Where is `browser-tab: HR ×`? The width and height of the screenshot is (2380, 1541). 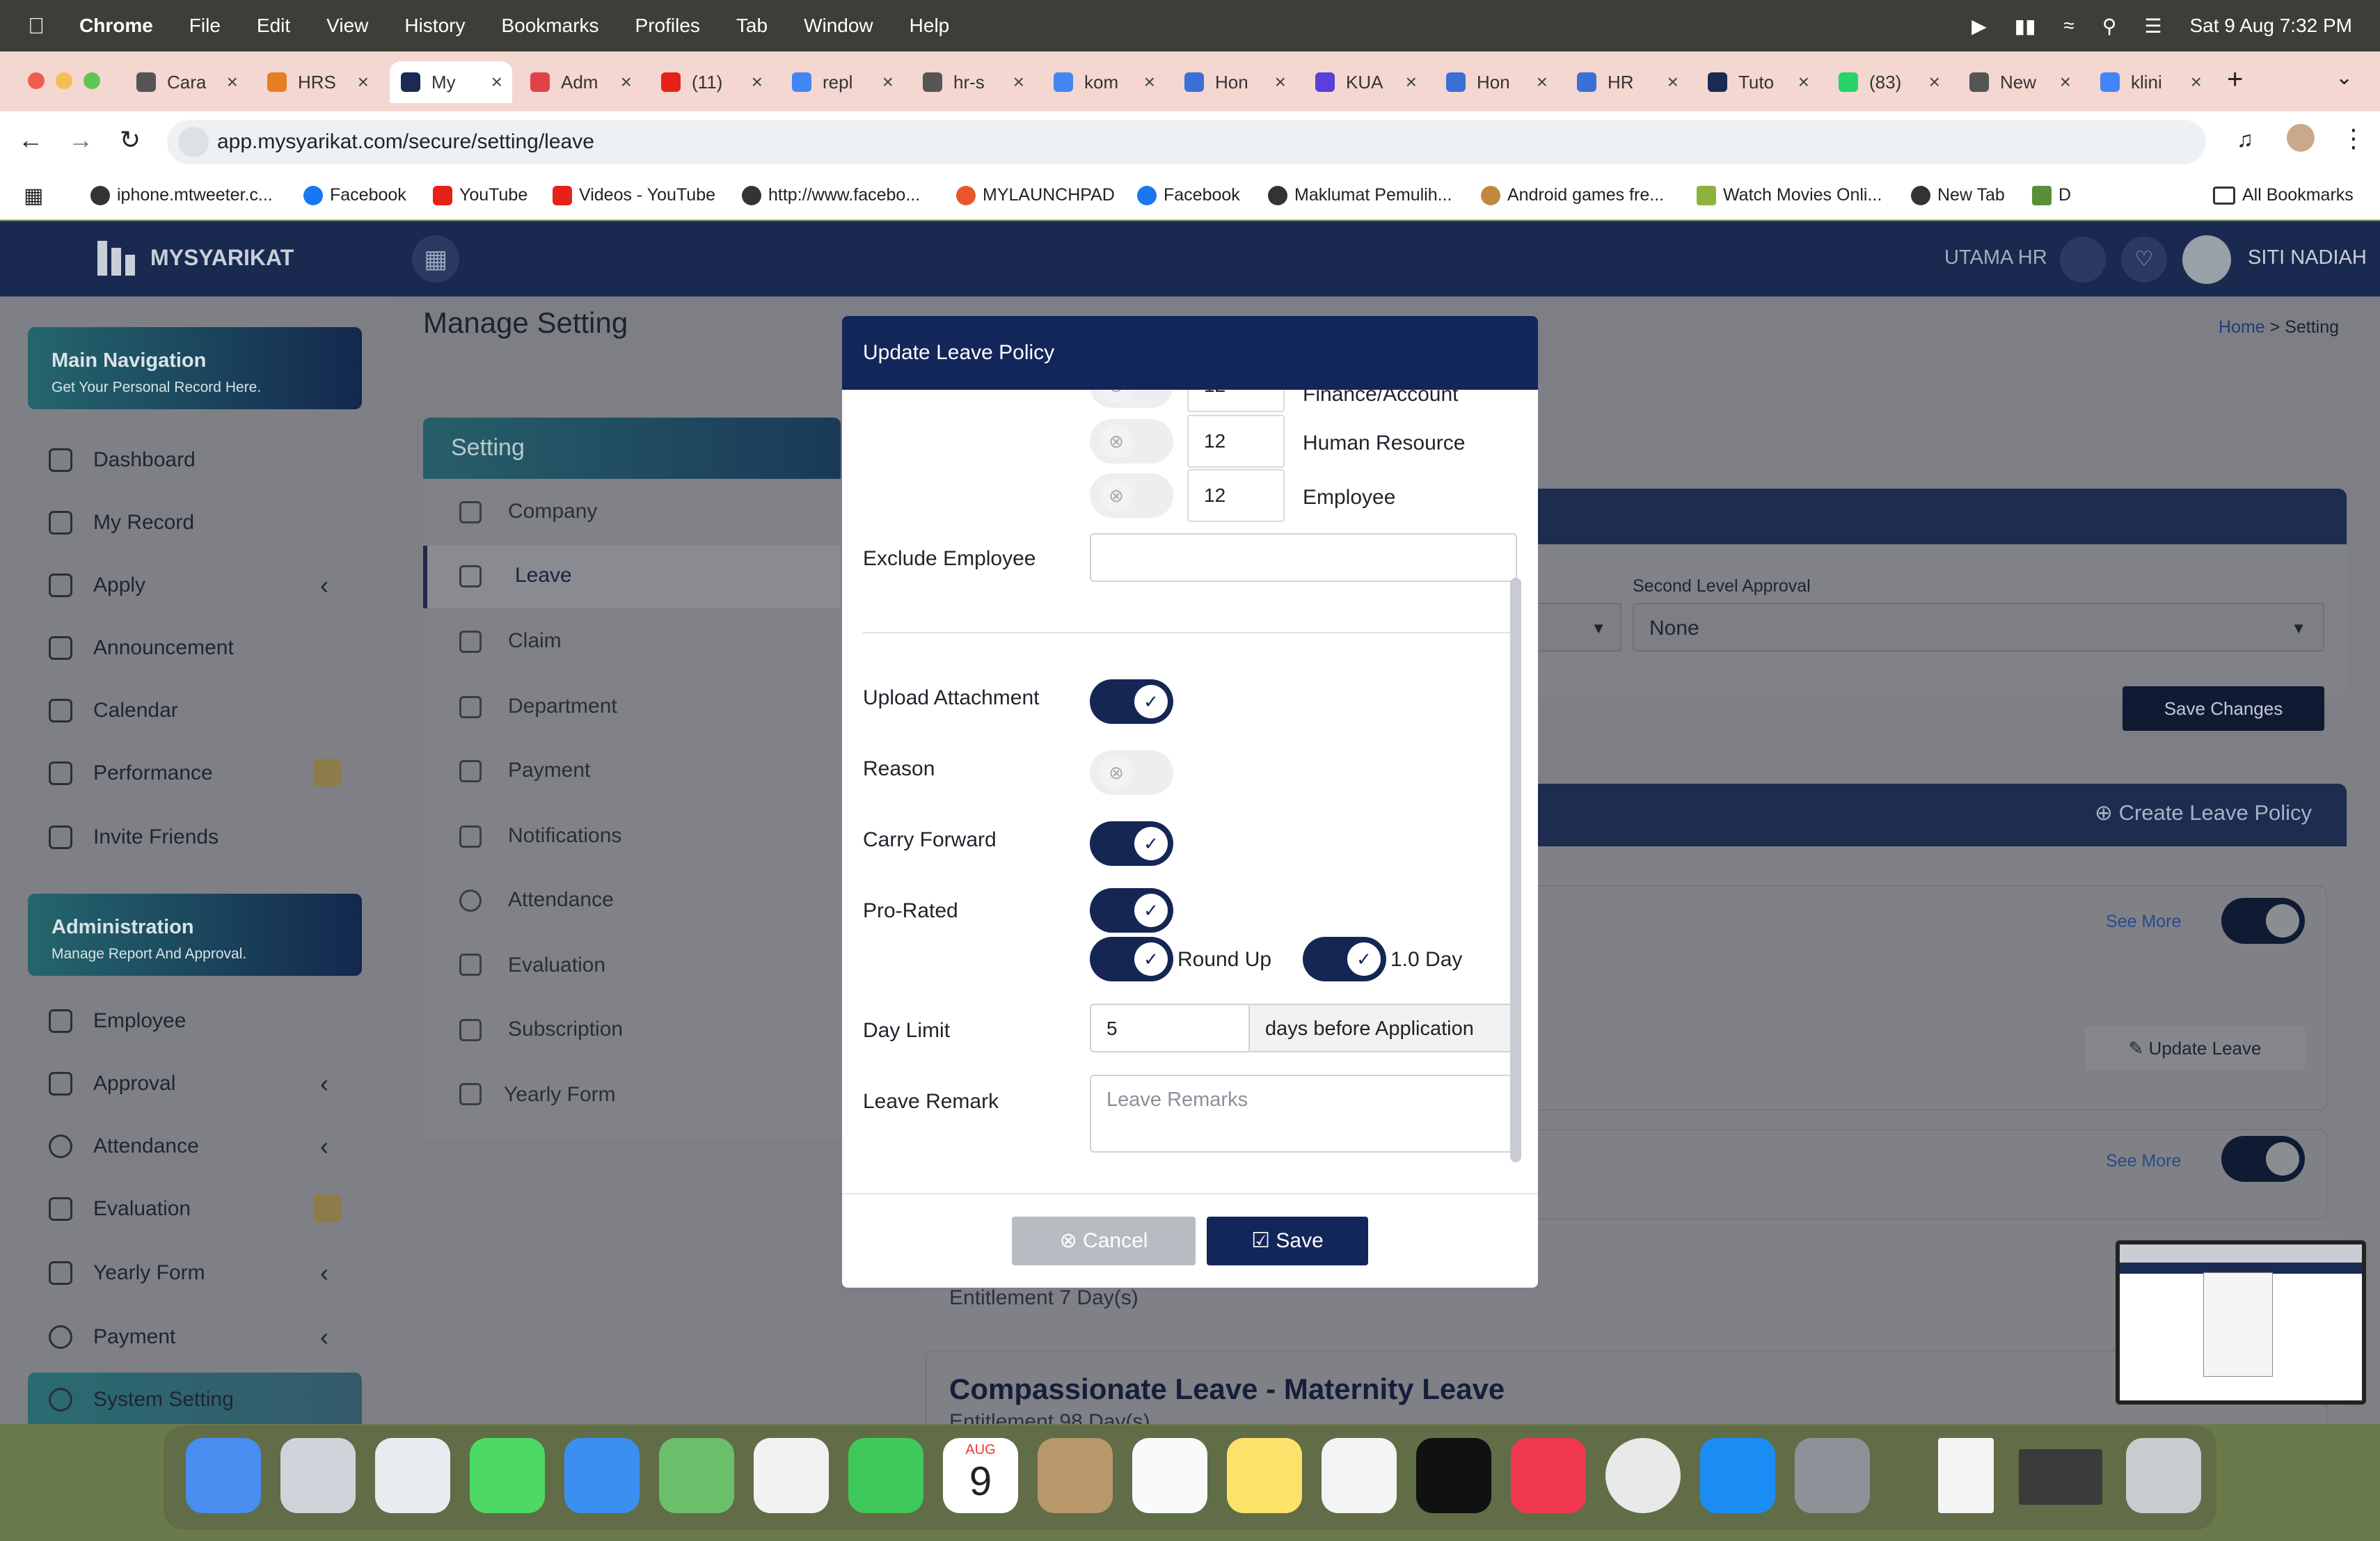 browser-tab: HR × is located at coordinates (1632, 82).